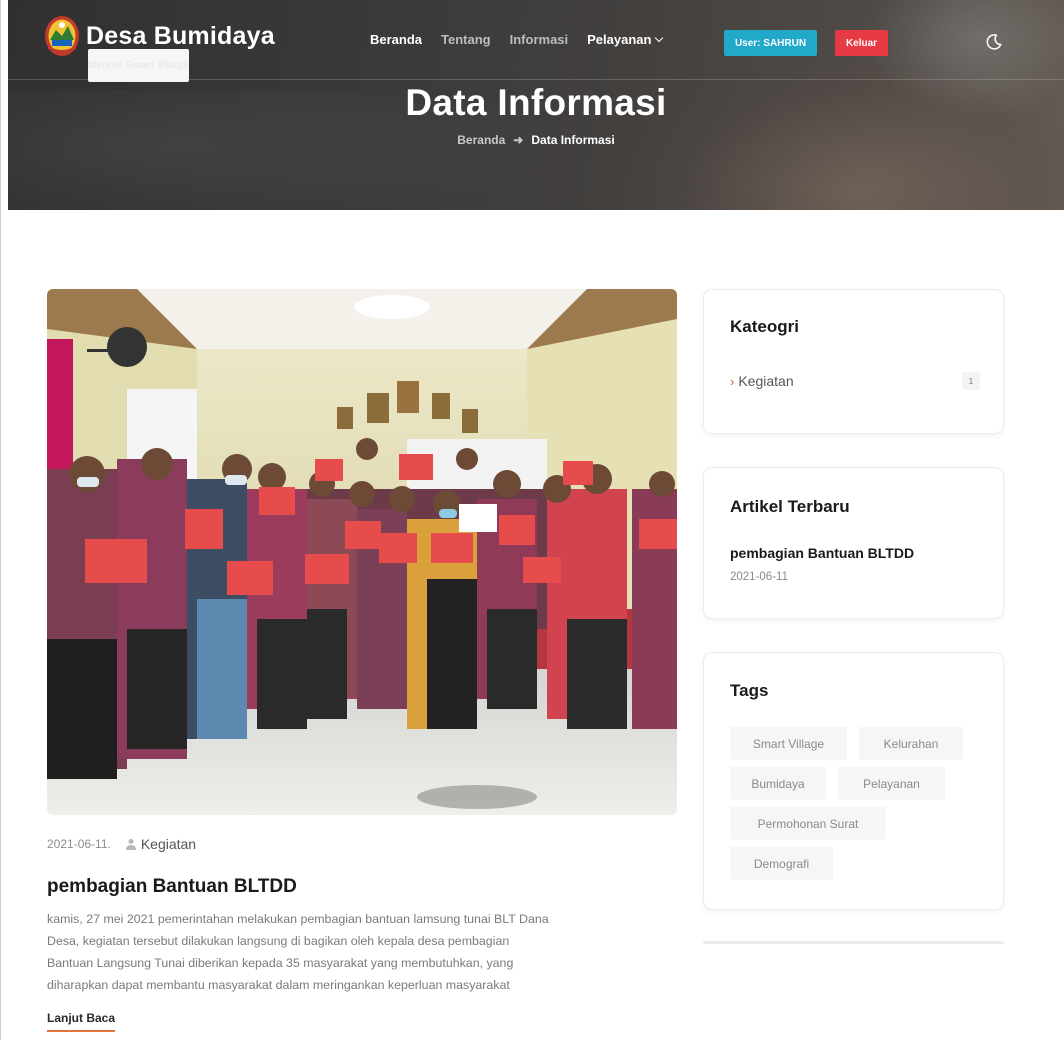 The image size is (1064, 1040). Describe the element at coordinates (659, 38) in the screenshot. I see `chevron-down-icon` at that location.